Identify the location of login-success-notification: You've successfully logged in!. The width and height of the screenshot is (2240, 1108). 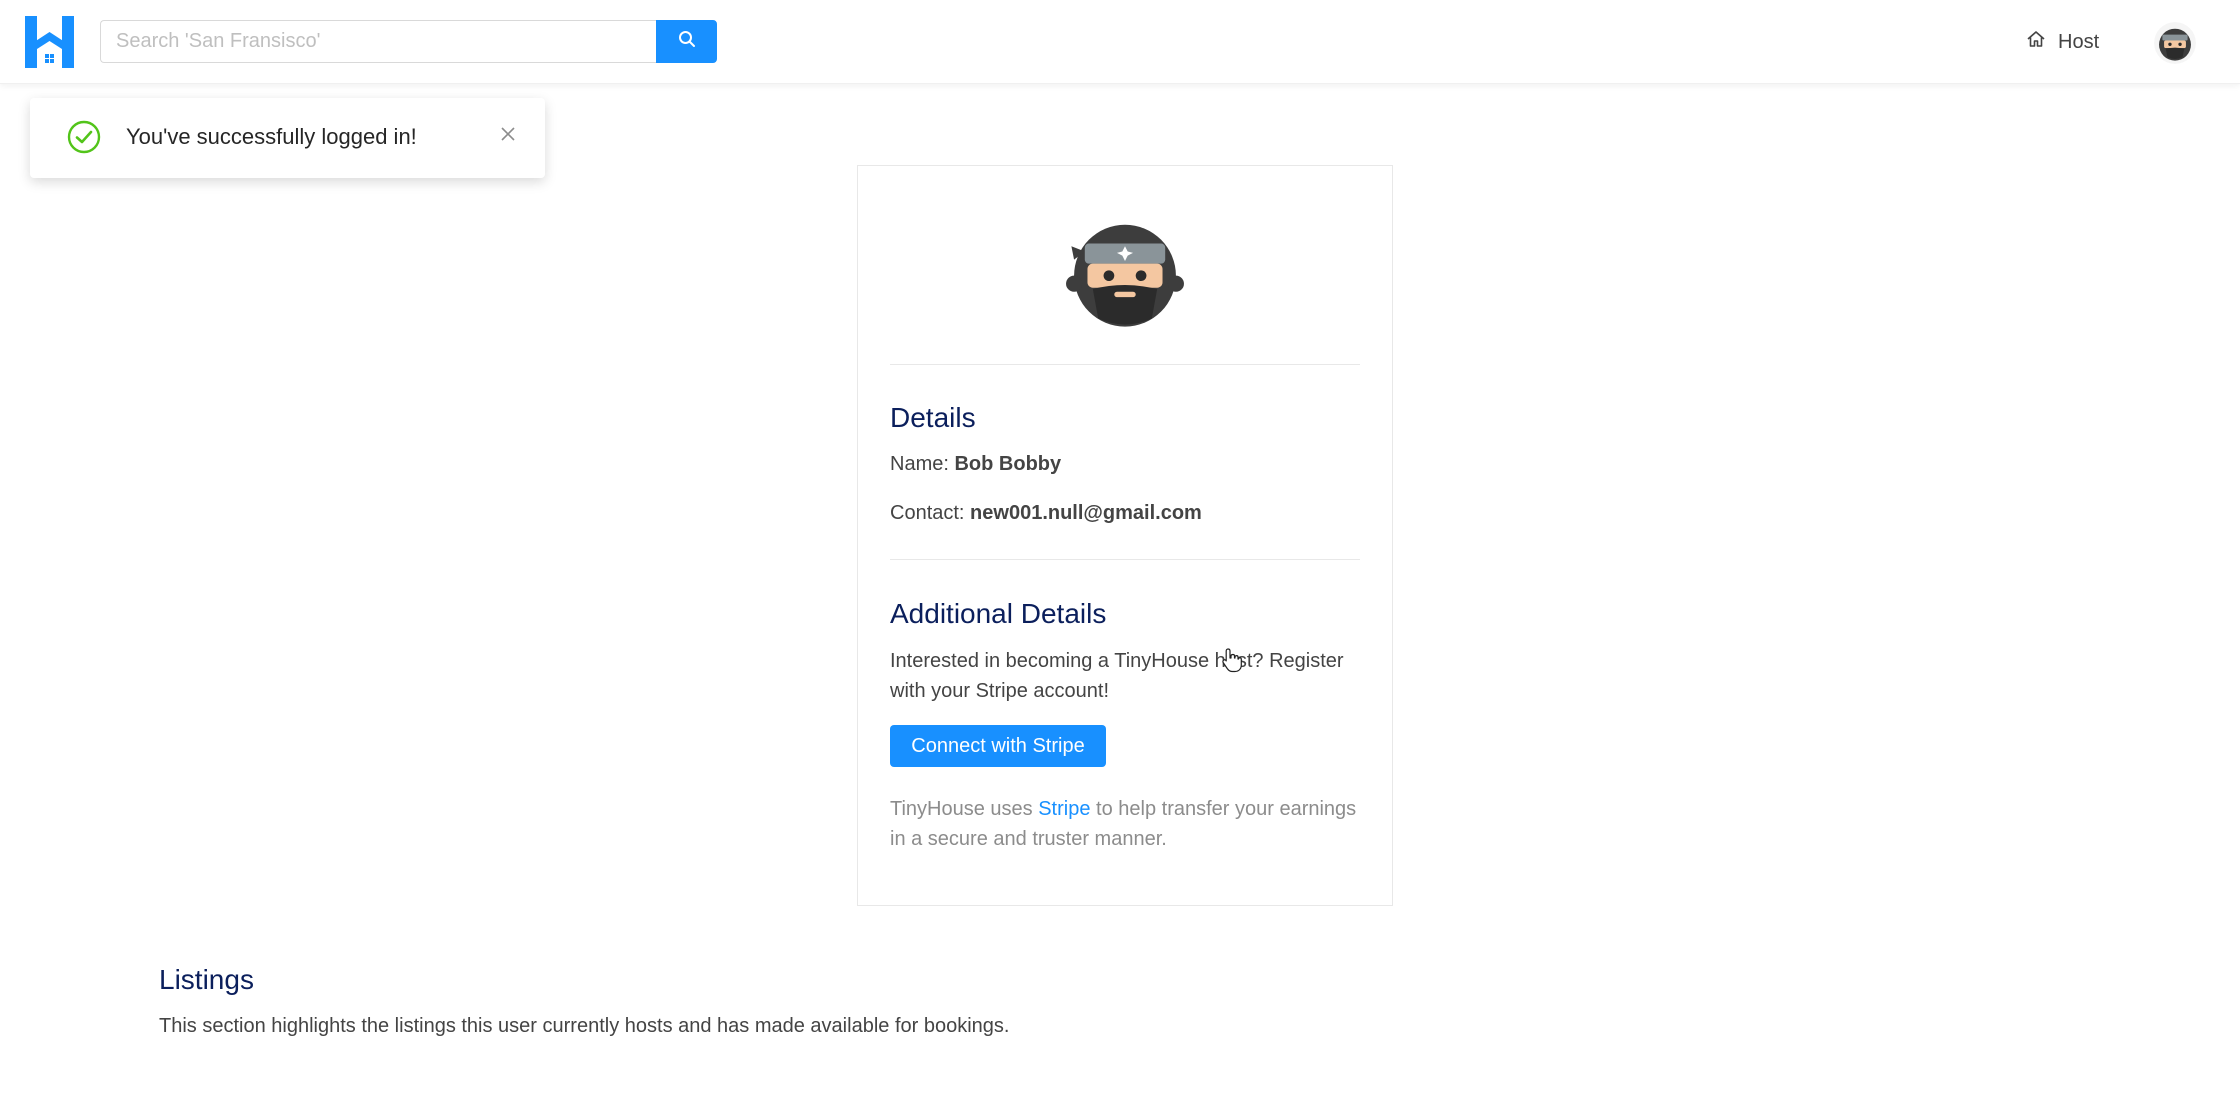
(287, 138).